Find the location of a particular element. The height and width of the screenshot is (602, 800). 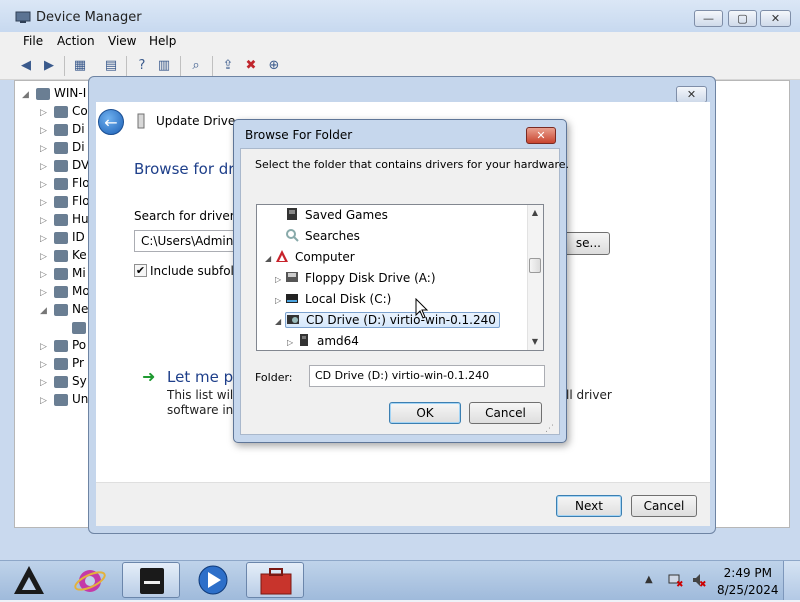

device-category-label: Un is located at coordinates (80, 399).